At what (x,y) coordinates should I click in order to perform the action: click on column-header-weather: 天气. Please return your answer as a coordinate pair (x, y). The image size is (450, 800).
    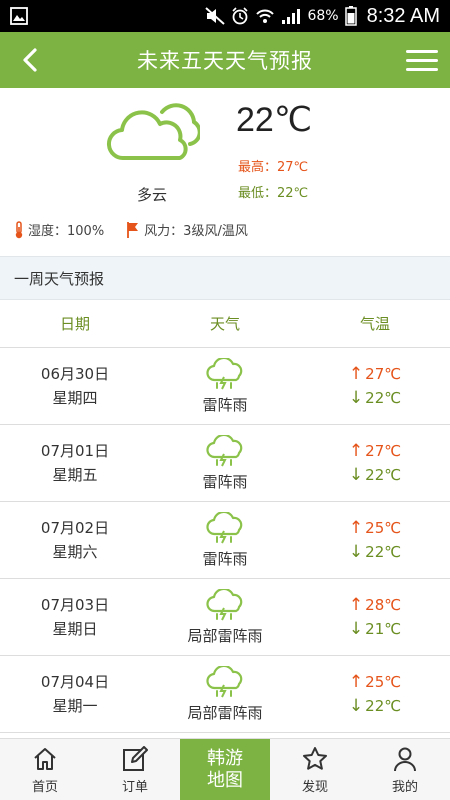
    Looking at the image, I should click on (224, 324).